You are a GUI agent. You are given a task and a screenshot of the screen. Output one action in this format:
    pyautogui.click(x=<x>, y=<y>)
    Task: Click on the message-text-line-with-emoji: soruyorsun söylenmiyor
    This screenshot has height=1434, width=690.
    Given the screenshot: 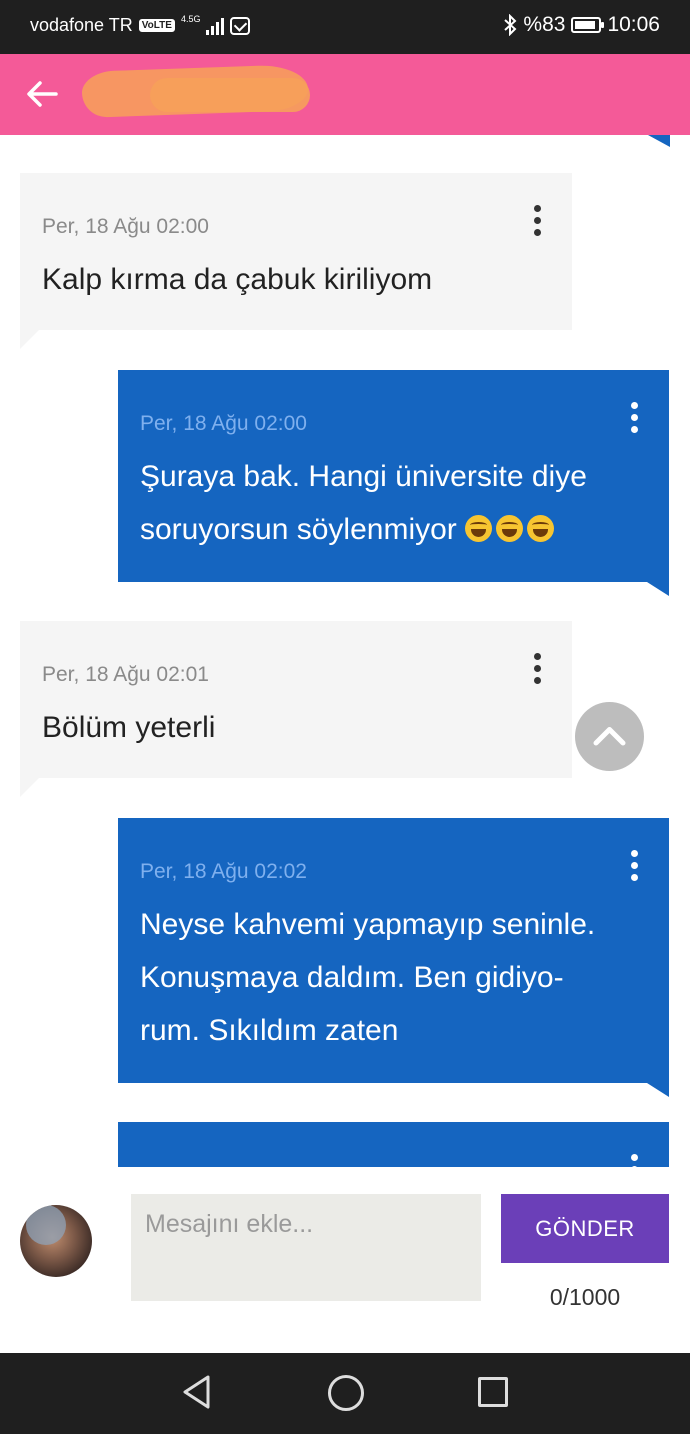 What is the action you would take?
    pyautogui.click(x=384, y=529)
    